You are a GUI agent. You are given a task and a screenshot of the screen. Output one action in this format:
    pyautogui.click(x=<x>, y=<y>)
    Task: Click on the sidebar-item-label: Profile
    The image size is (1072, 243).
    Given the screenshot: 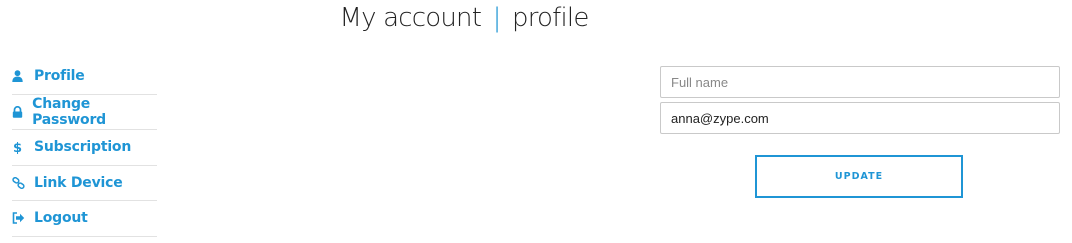 What is the action you would take?
    pyautogui.click(x=59, y=76)
    